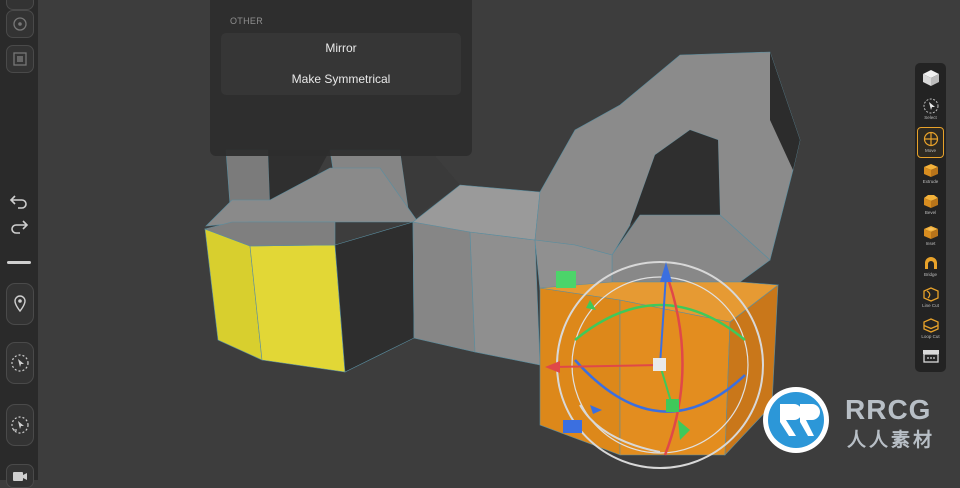  I want to click on tool-label-extrude: Extrude, so click(930, 181).